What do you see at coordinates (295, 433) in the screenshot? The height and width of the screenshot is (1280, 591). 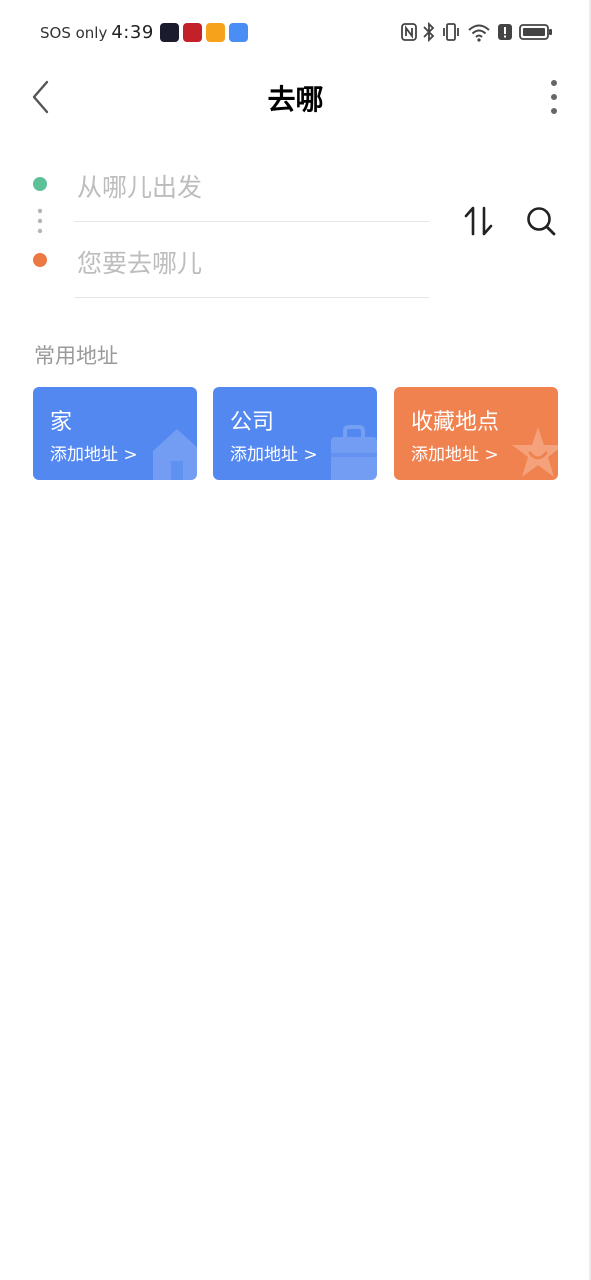 I see `work-address-card: 公司 添加地址 >` at bounding box center [295, 433].